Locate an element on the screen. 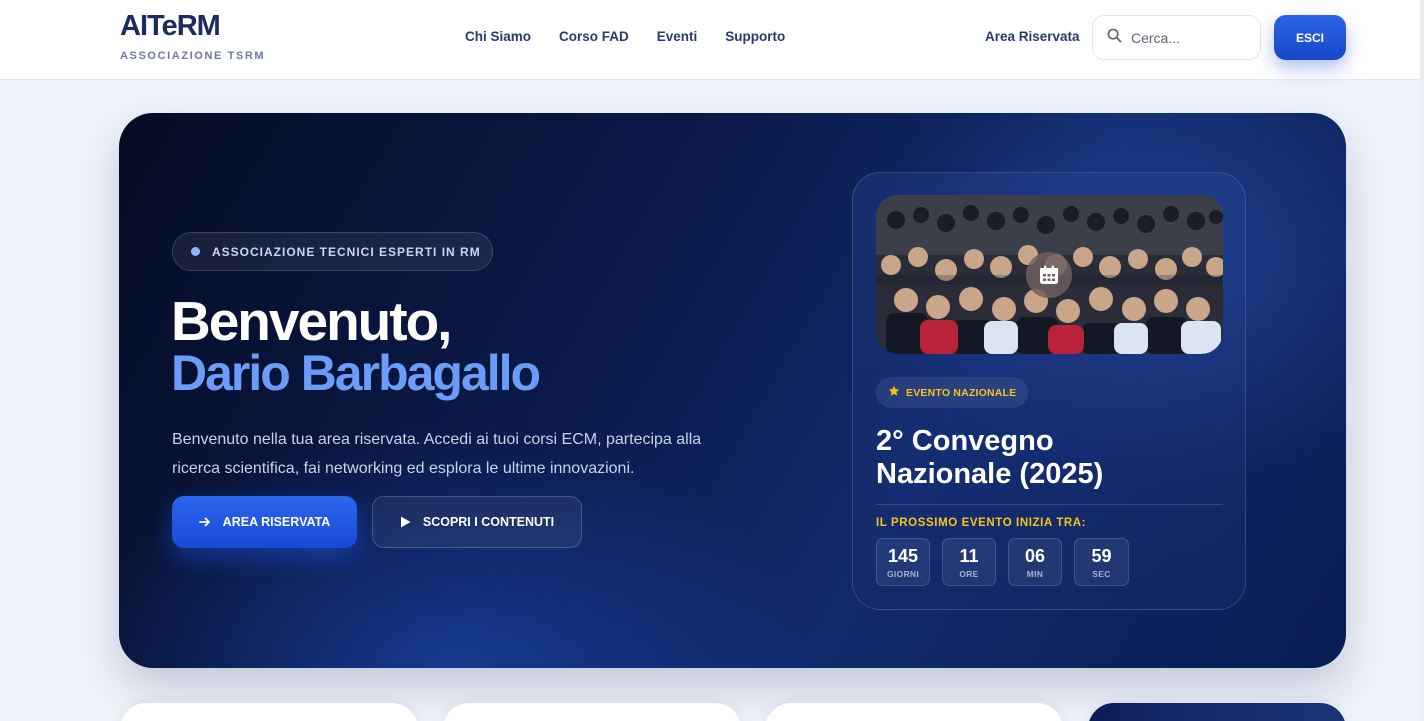  scopri-contenuti-button: SCOPRI I CONTENUTI is located at coordinates (477, 522).